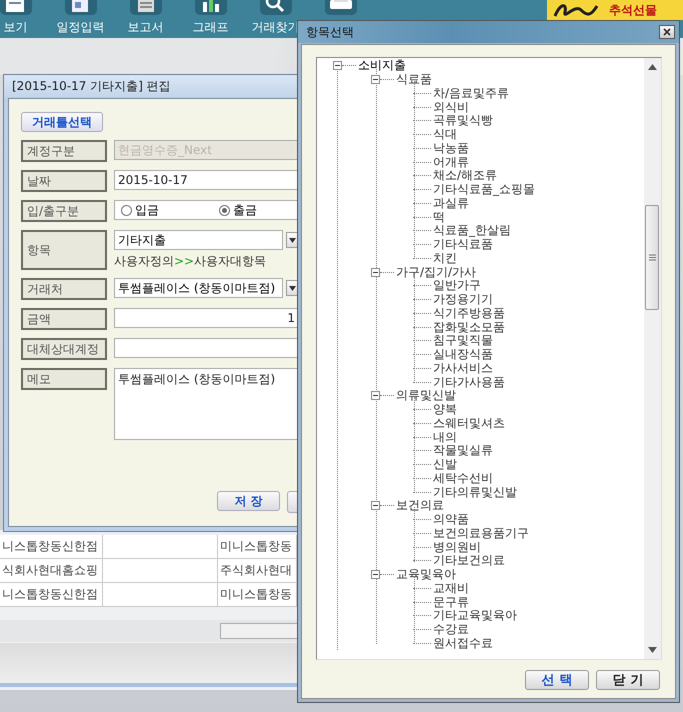 The image size is (683, 712). I want to click on tree-item: 치킨, so click(445, 258).